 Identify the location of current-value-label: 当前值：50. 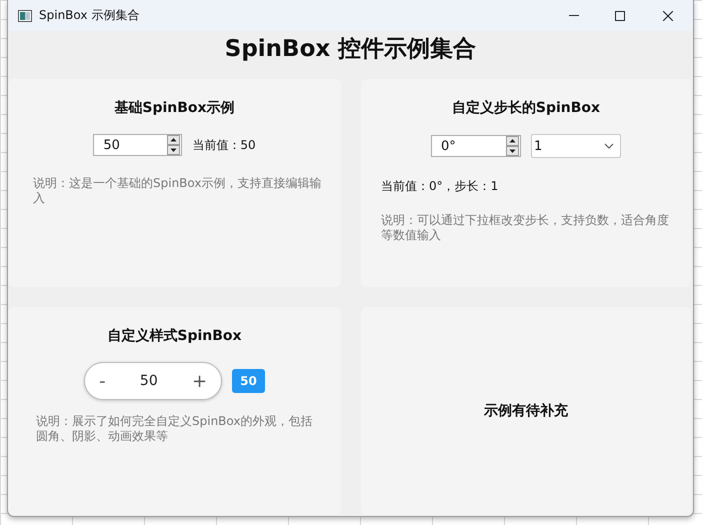
(224, 145).